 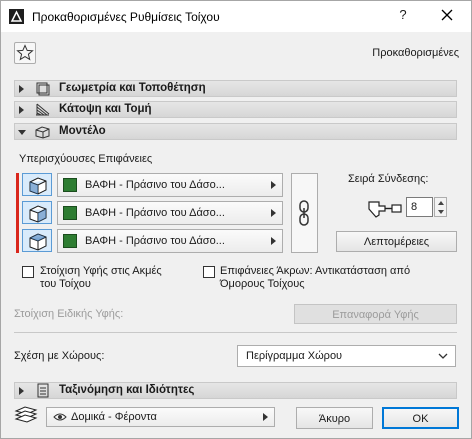 I want to click on wall-reference-side-icon, so click(x=38, y=186).